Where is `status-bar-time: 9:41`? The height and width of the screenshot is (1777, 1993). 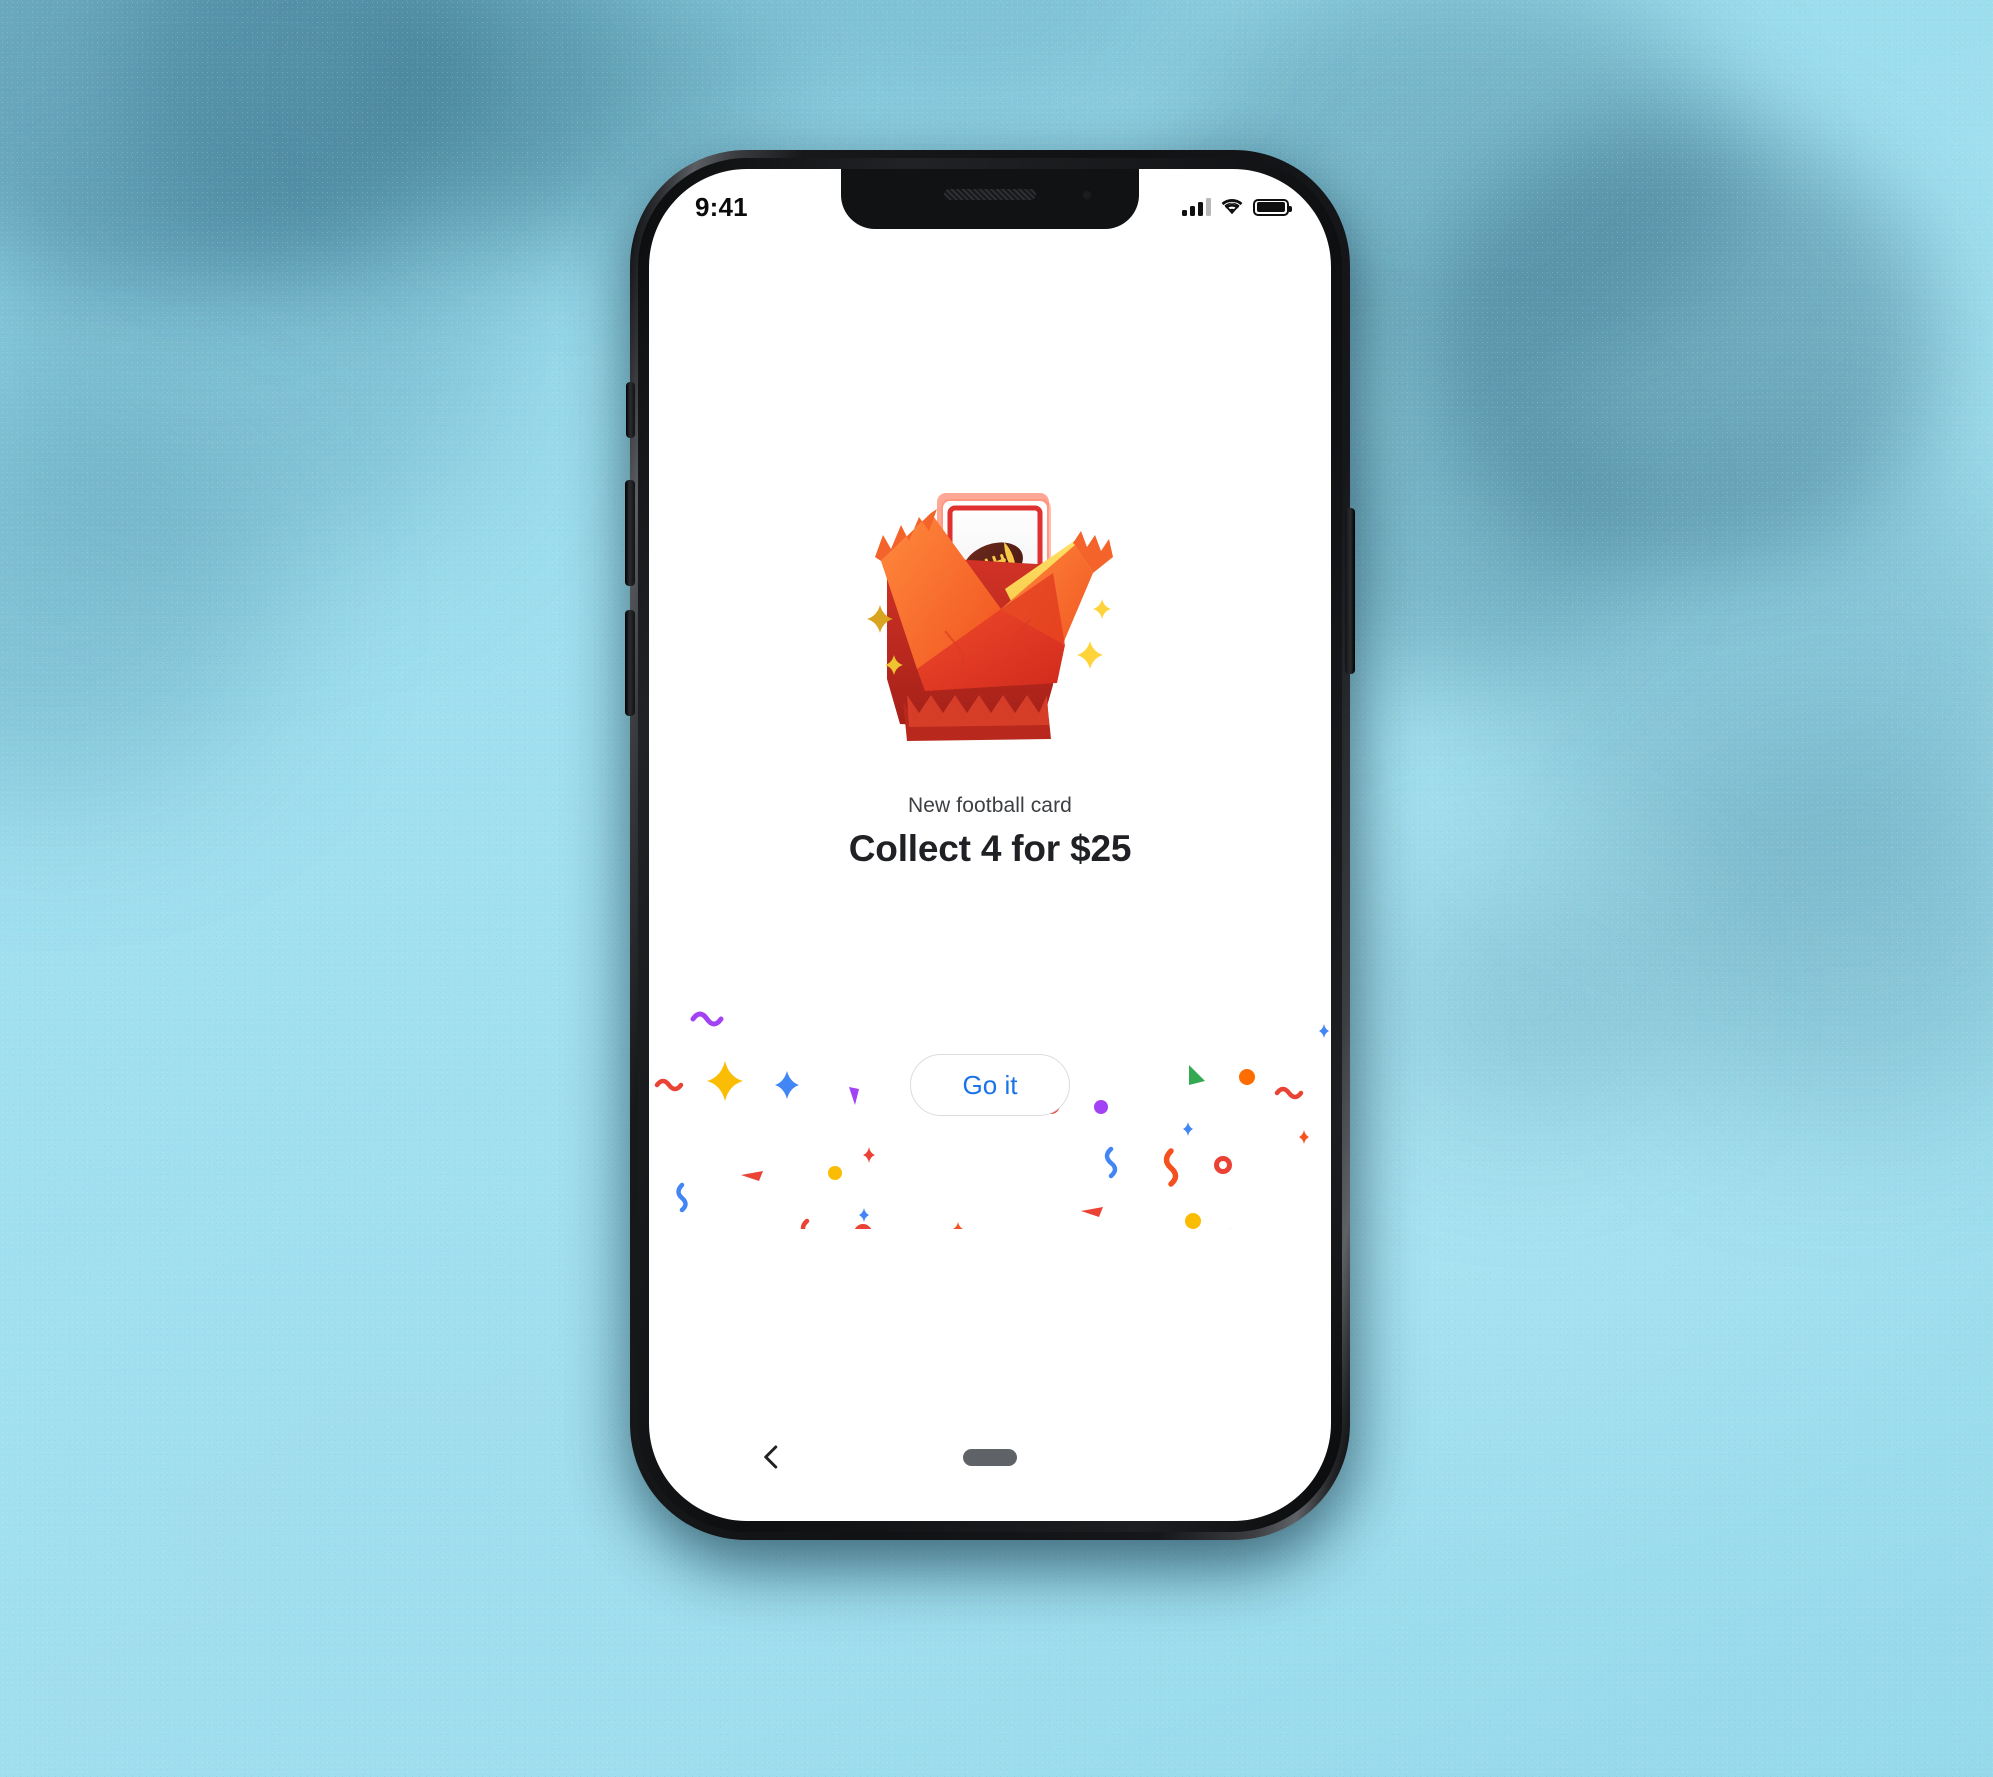
status-bar-time: 9:41 is located at coordinates (721, 206).